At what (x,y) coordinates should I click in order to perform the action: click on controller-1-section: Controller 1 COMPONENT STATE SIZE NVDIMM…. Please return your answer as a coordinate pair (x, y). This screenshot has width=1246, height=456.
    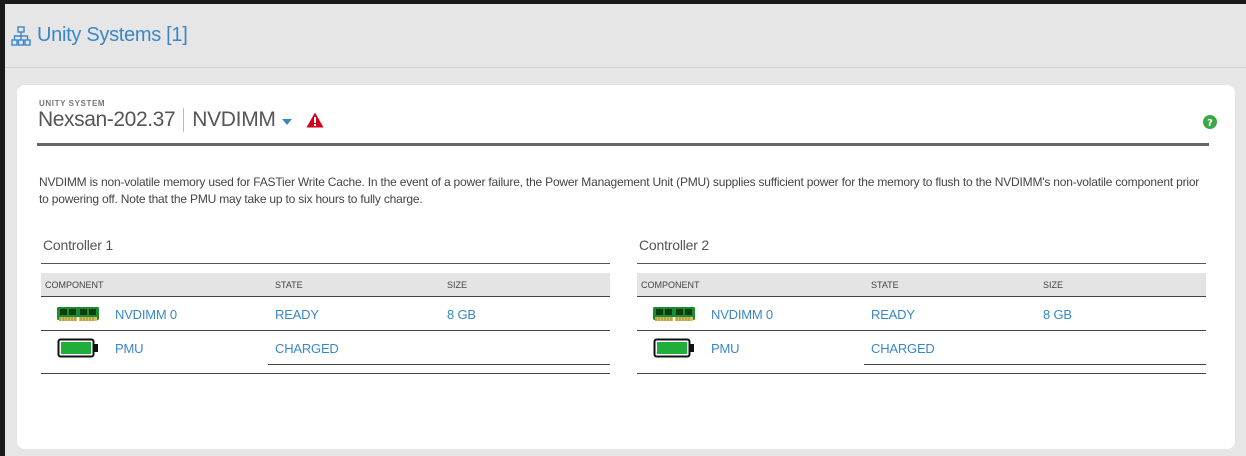
    Looking at the image, I should click on (325, 305).